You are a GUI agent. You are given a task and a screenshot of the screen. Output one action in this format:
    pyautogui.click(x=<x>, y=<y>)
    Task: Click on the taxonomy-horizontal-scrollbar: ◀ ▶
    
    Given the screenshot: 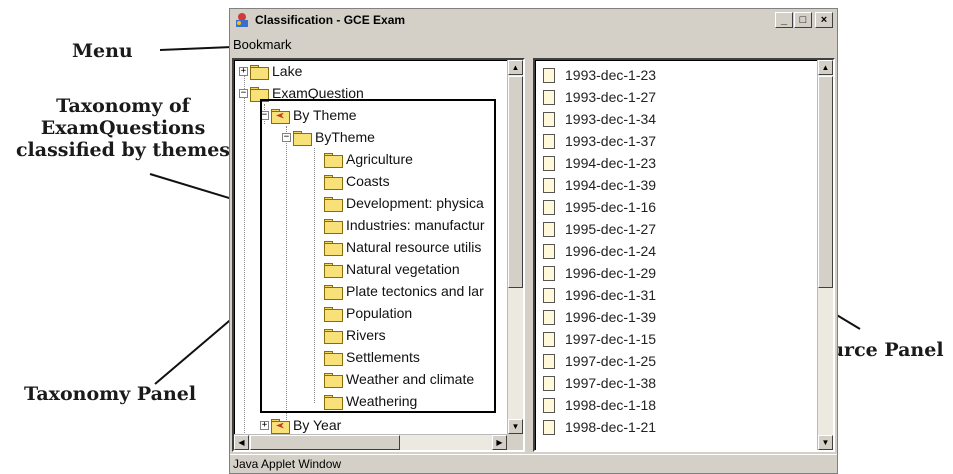 What is the action you would take?
    pyautogui.click(x=370, y=442)
    